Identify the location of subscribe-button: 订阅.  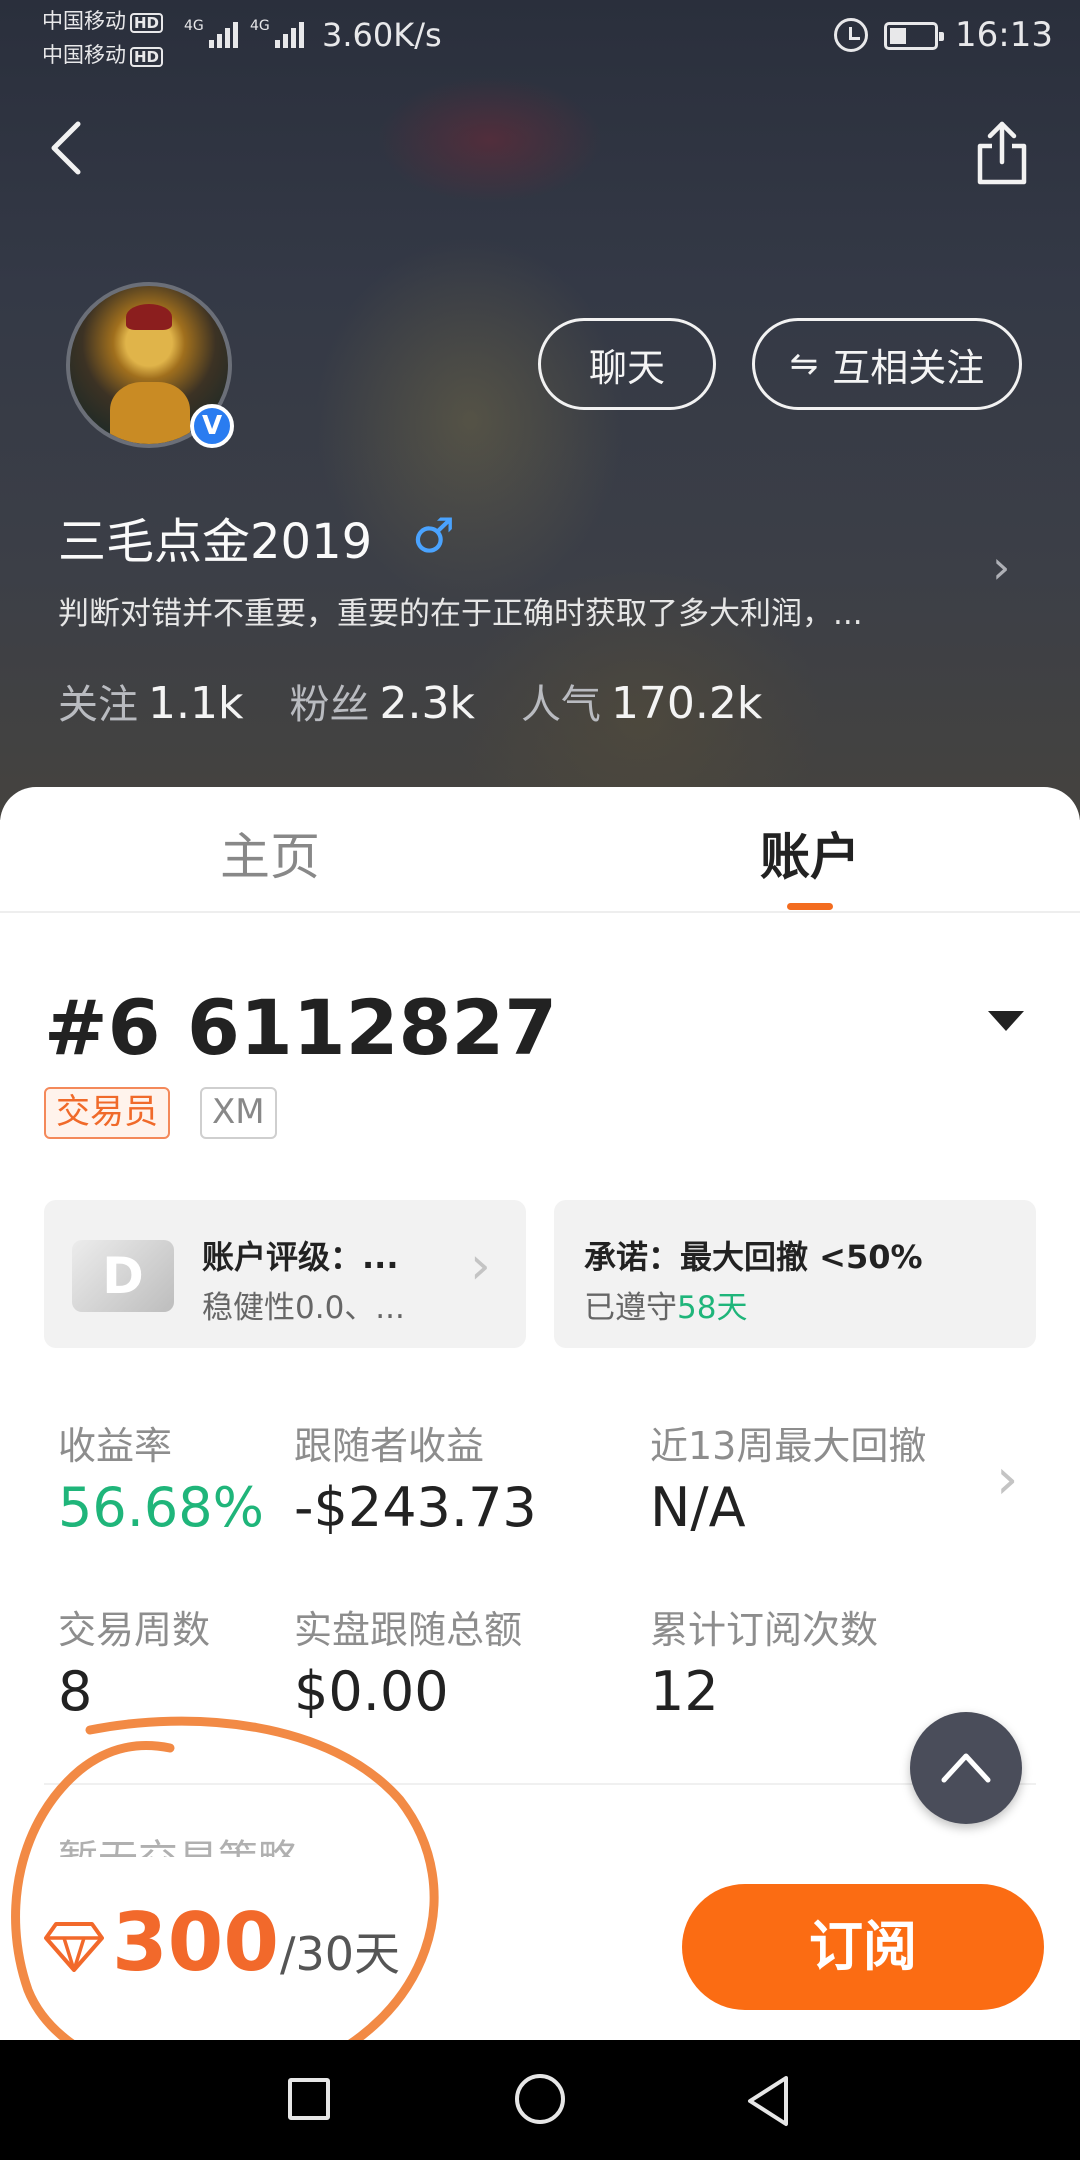
(863, 1947).